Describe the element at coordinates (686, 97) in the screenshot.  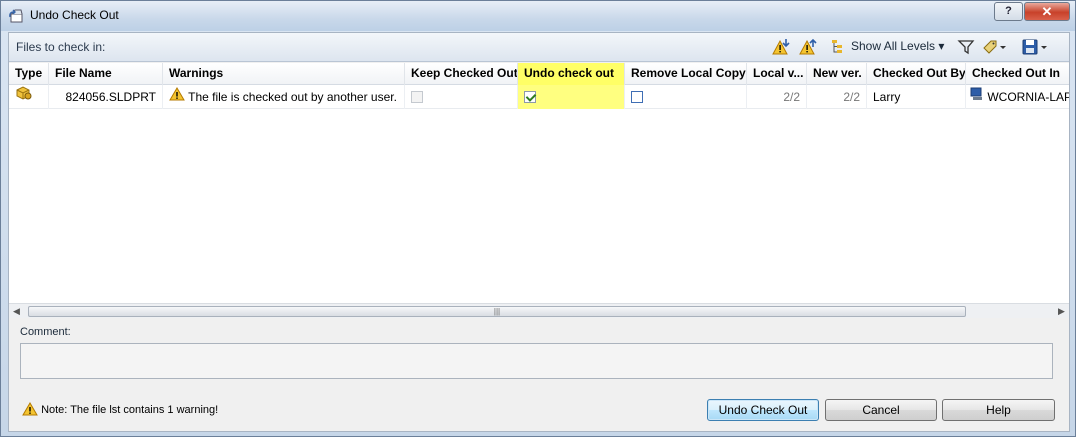
I see `remove-local-copy-cell` at that location.